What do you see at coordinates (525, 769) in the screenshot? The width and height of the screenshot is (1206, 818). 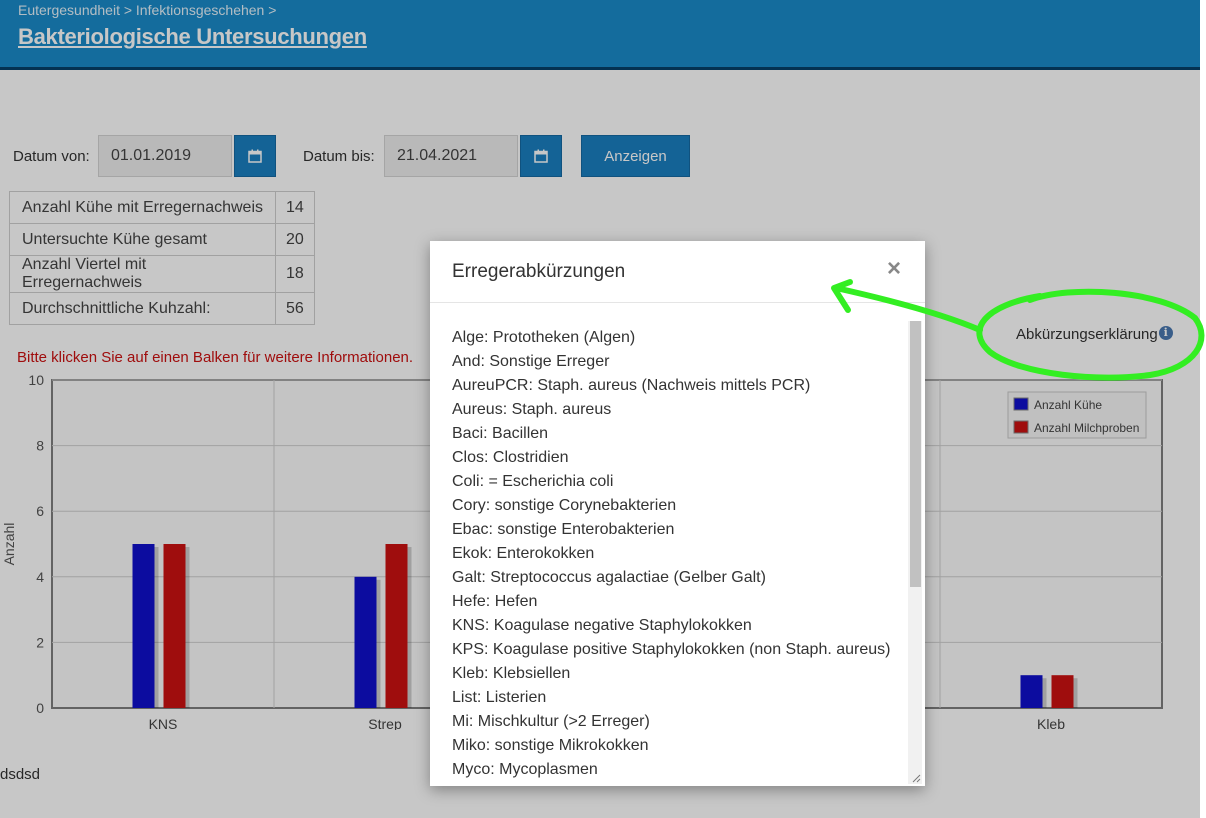 I see `list-item: Myco: Mycoplasmen` at bounding box center [525, 769].